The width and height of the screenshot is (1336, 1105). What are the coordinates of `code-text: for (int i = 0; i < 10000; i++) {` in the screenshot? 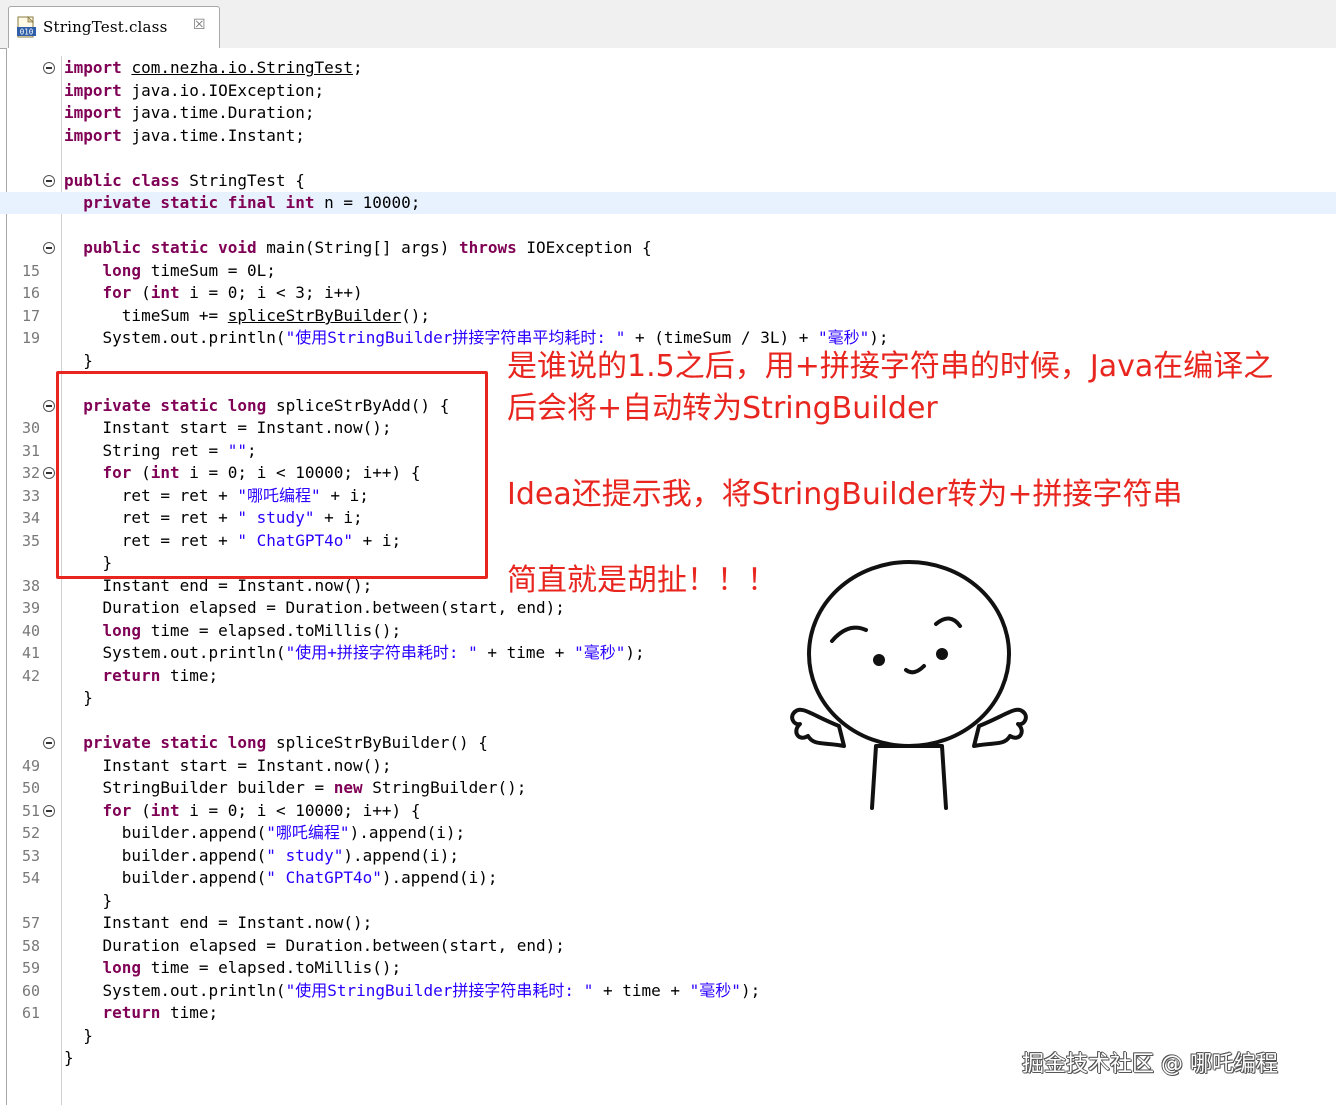 It's located at (242, 811).